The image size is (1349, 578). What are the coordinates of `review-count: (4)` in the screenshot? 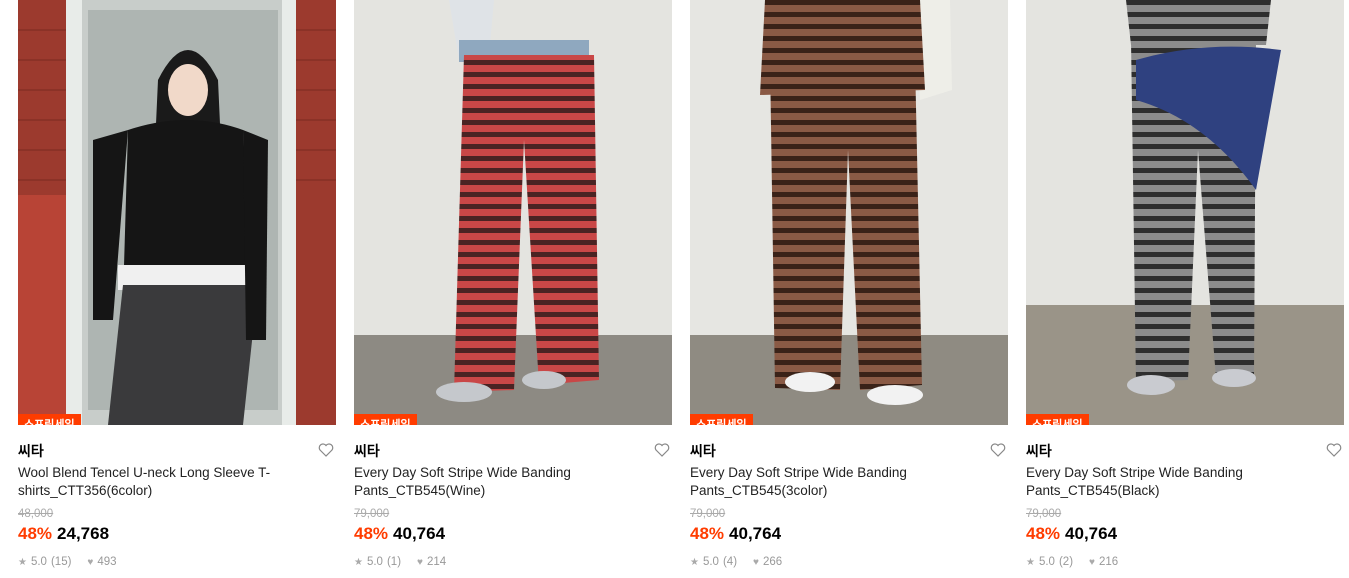 It's located at (730, 562).